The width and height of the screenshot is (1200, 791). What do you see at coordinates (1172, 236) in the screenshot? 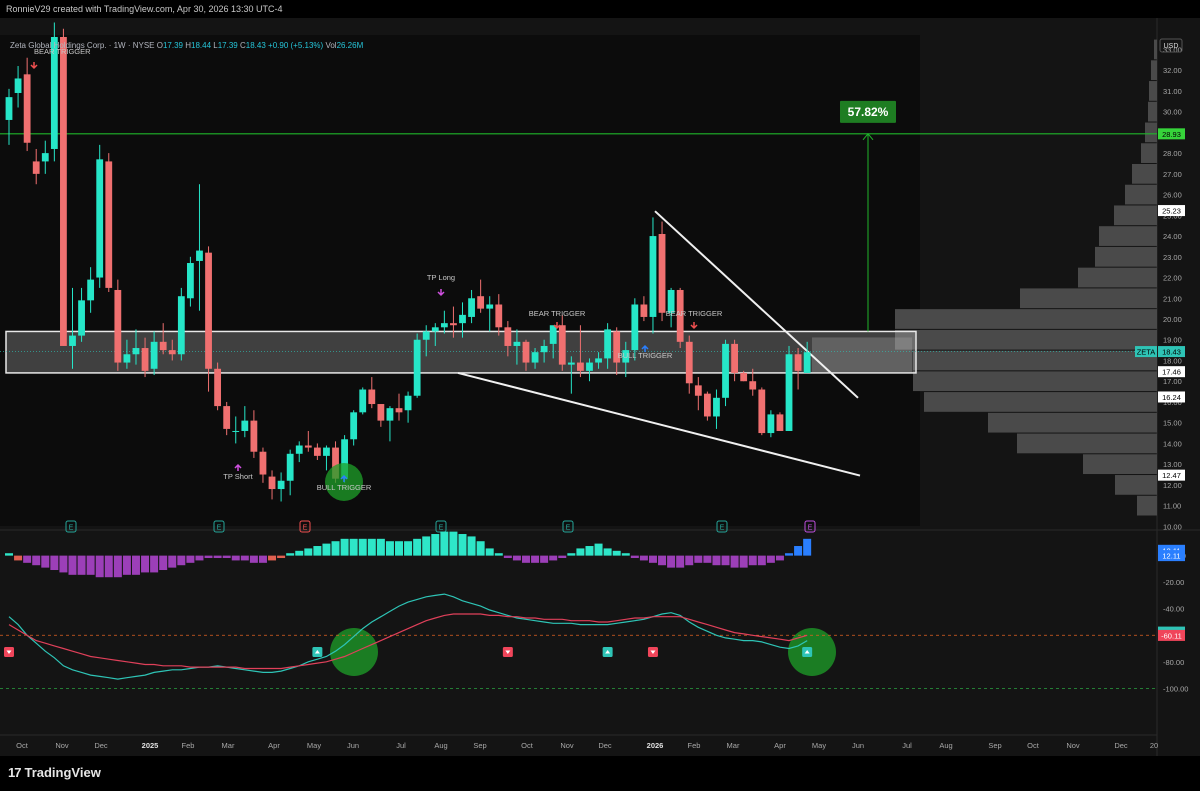
I see `price-axis-tick: 24.00` at bounding box center [1172, 236].